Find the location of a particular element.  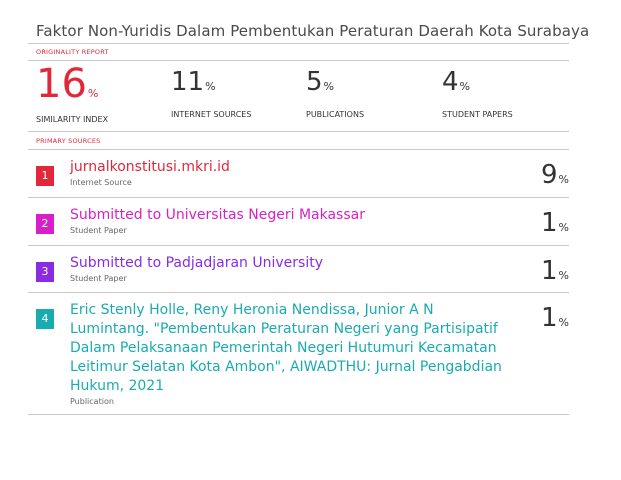

rank-badge: 3 is located at coordinates (45, 272).